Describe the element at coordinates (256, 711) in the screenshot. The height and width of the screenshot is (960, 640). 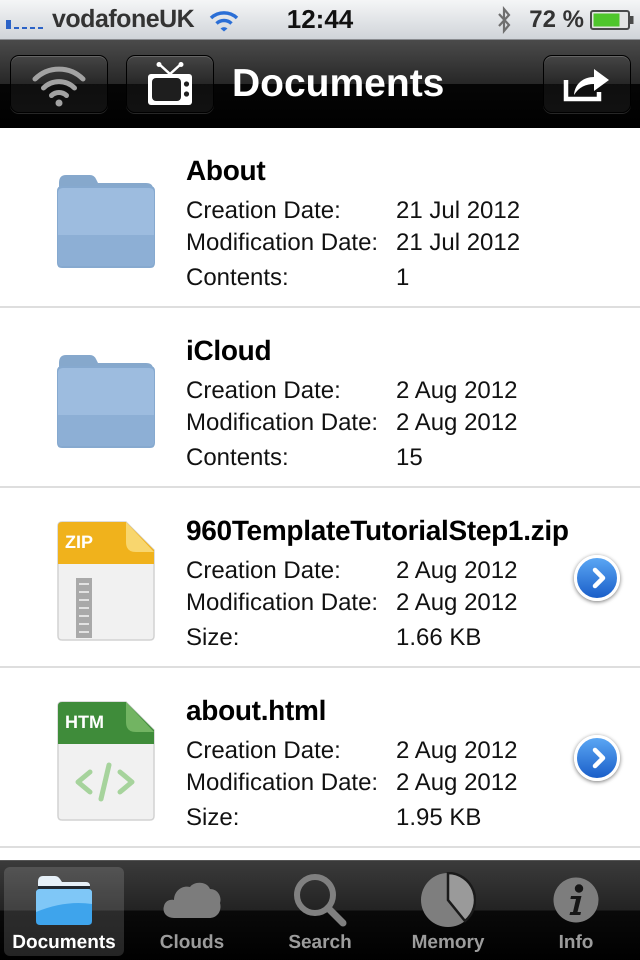
I see `item-name: about.html` at that location.